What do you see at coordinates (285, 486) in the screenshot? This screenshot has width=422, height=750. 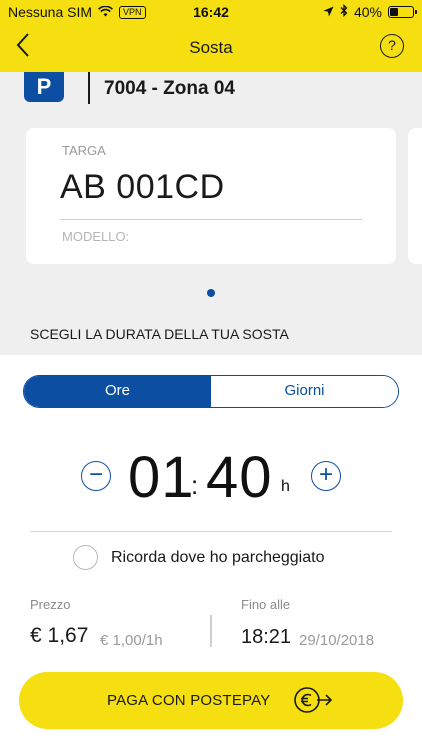 I see `duration-unit: h` at bounding box center [285, 486].